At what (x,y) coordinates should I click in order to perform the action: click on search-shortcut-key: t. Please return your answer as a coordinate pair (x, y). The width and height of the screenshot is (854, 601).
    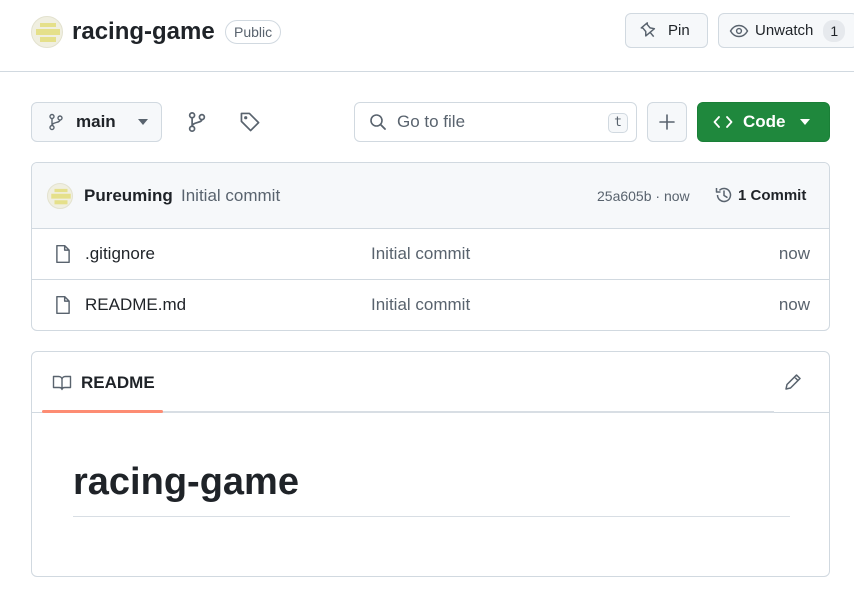
    Looking at the image, I should click on (618, 123).